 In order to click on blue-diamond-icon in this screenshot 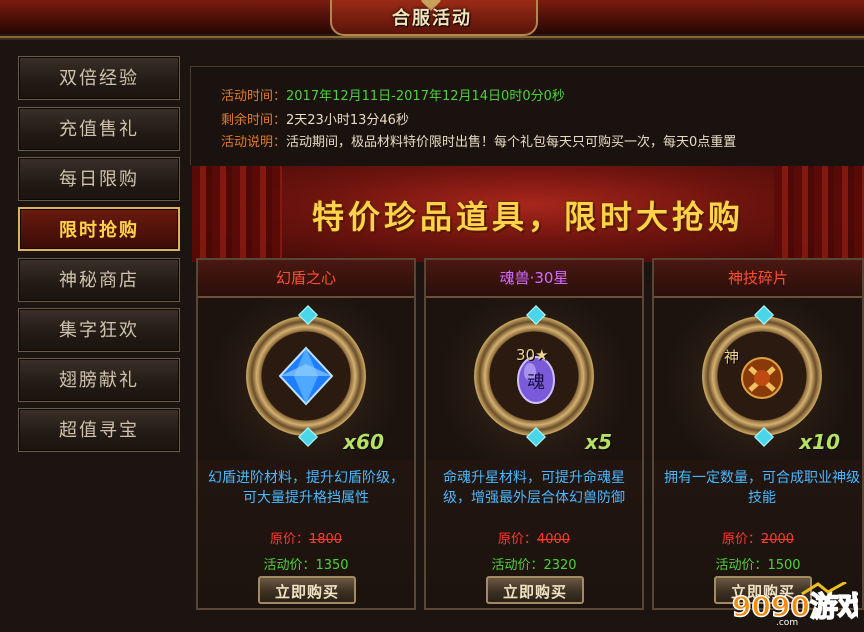, I will do `click(306, 376)`.